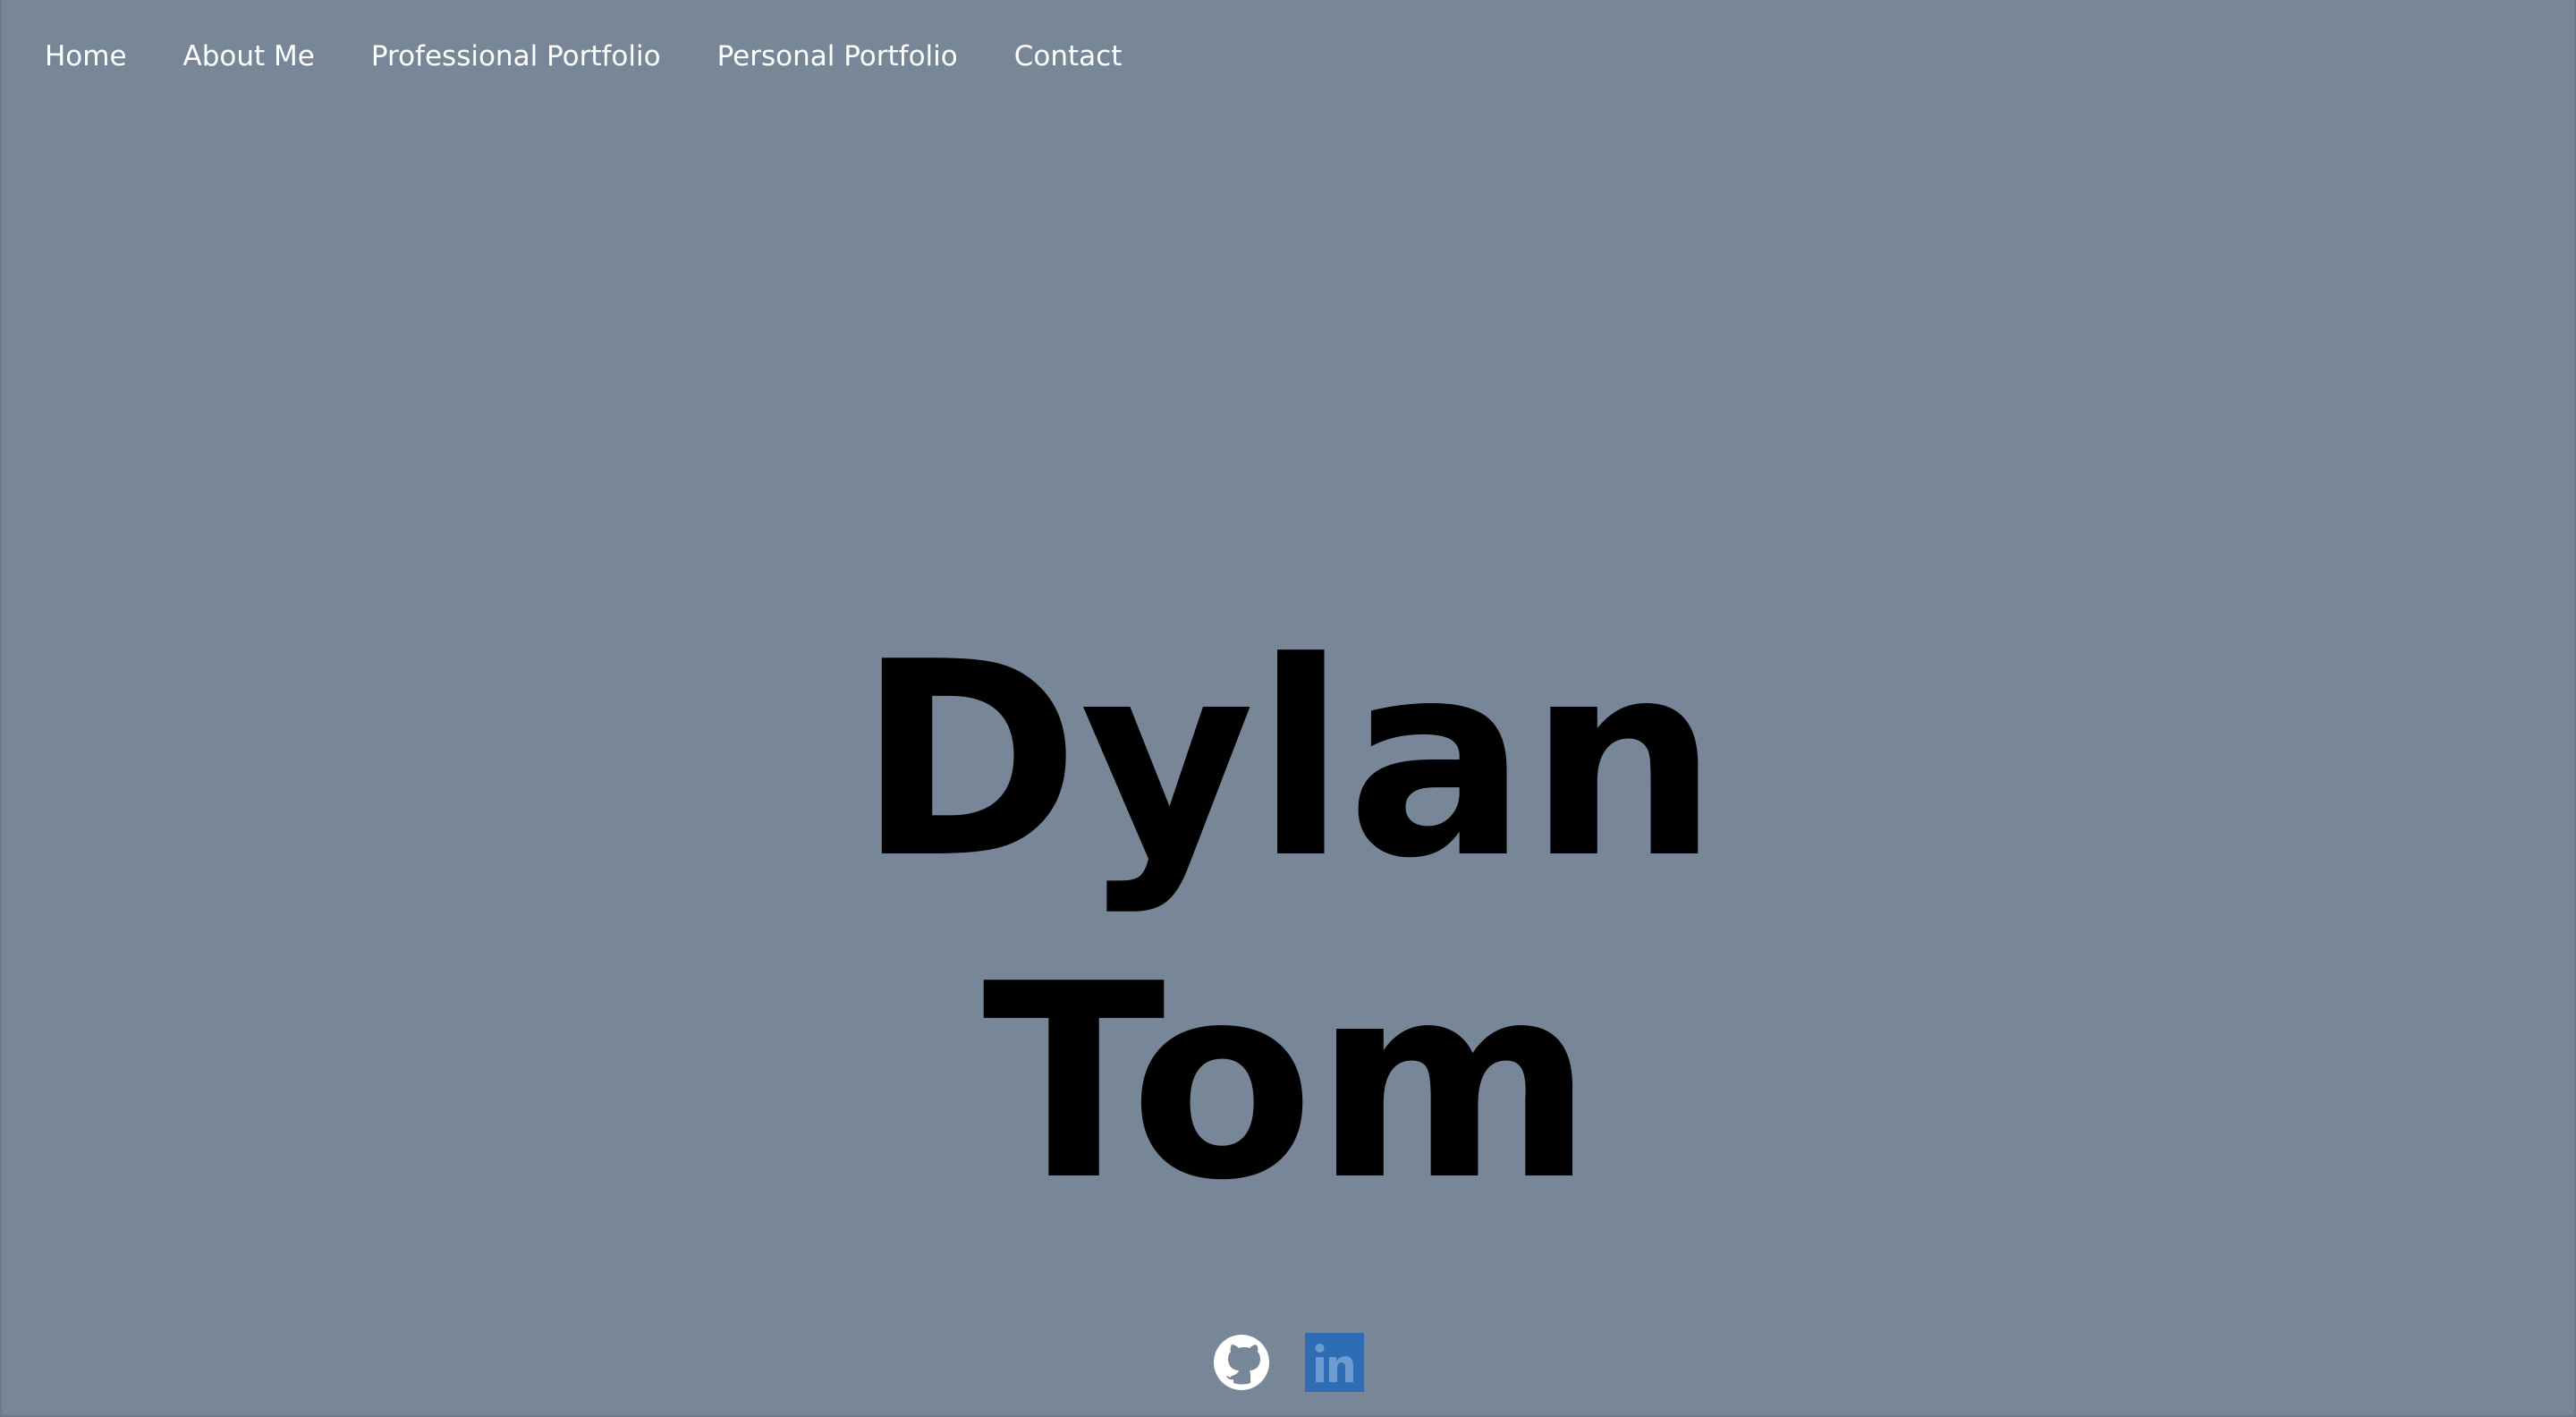 This screenshot has height=1417, width=2576. What do you see at coordinates (837, 57) in the screenshot?
I see `nav-personal-portfolio-link: Personal Portfolio` at bounding box center [837, 57].